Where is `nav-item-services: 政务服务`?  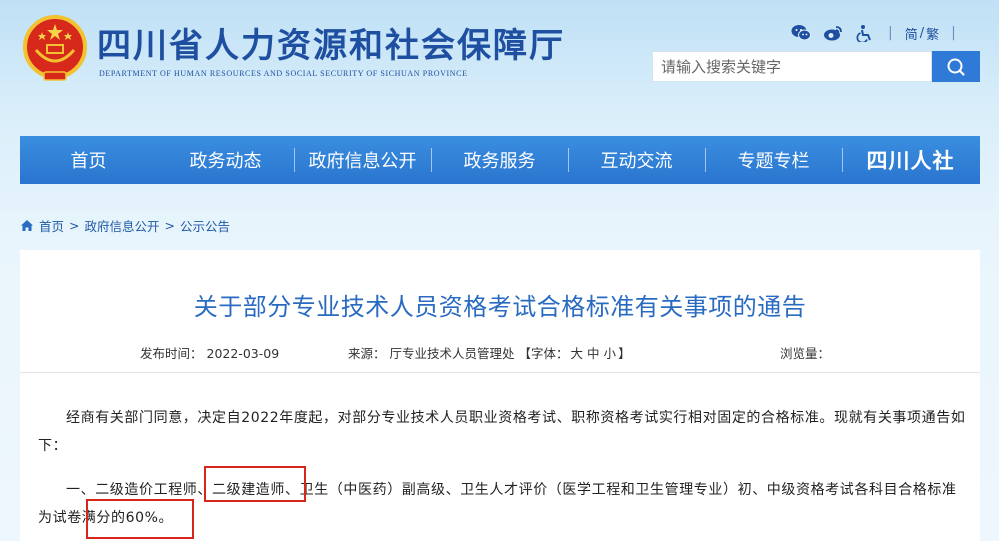 nav-item-services: 政务服务 is located at coordinates (499, 160).